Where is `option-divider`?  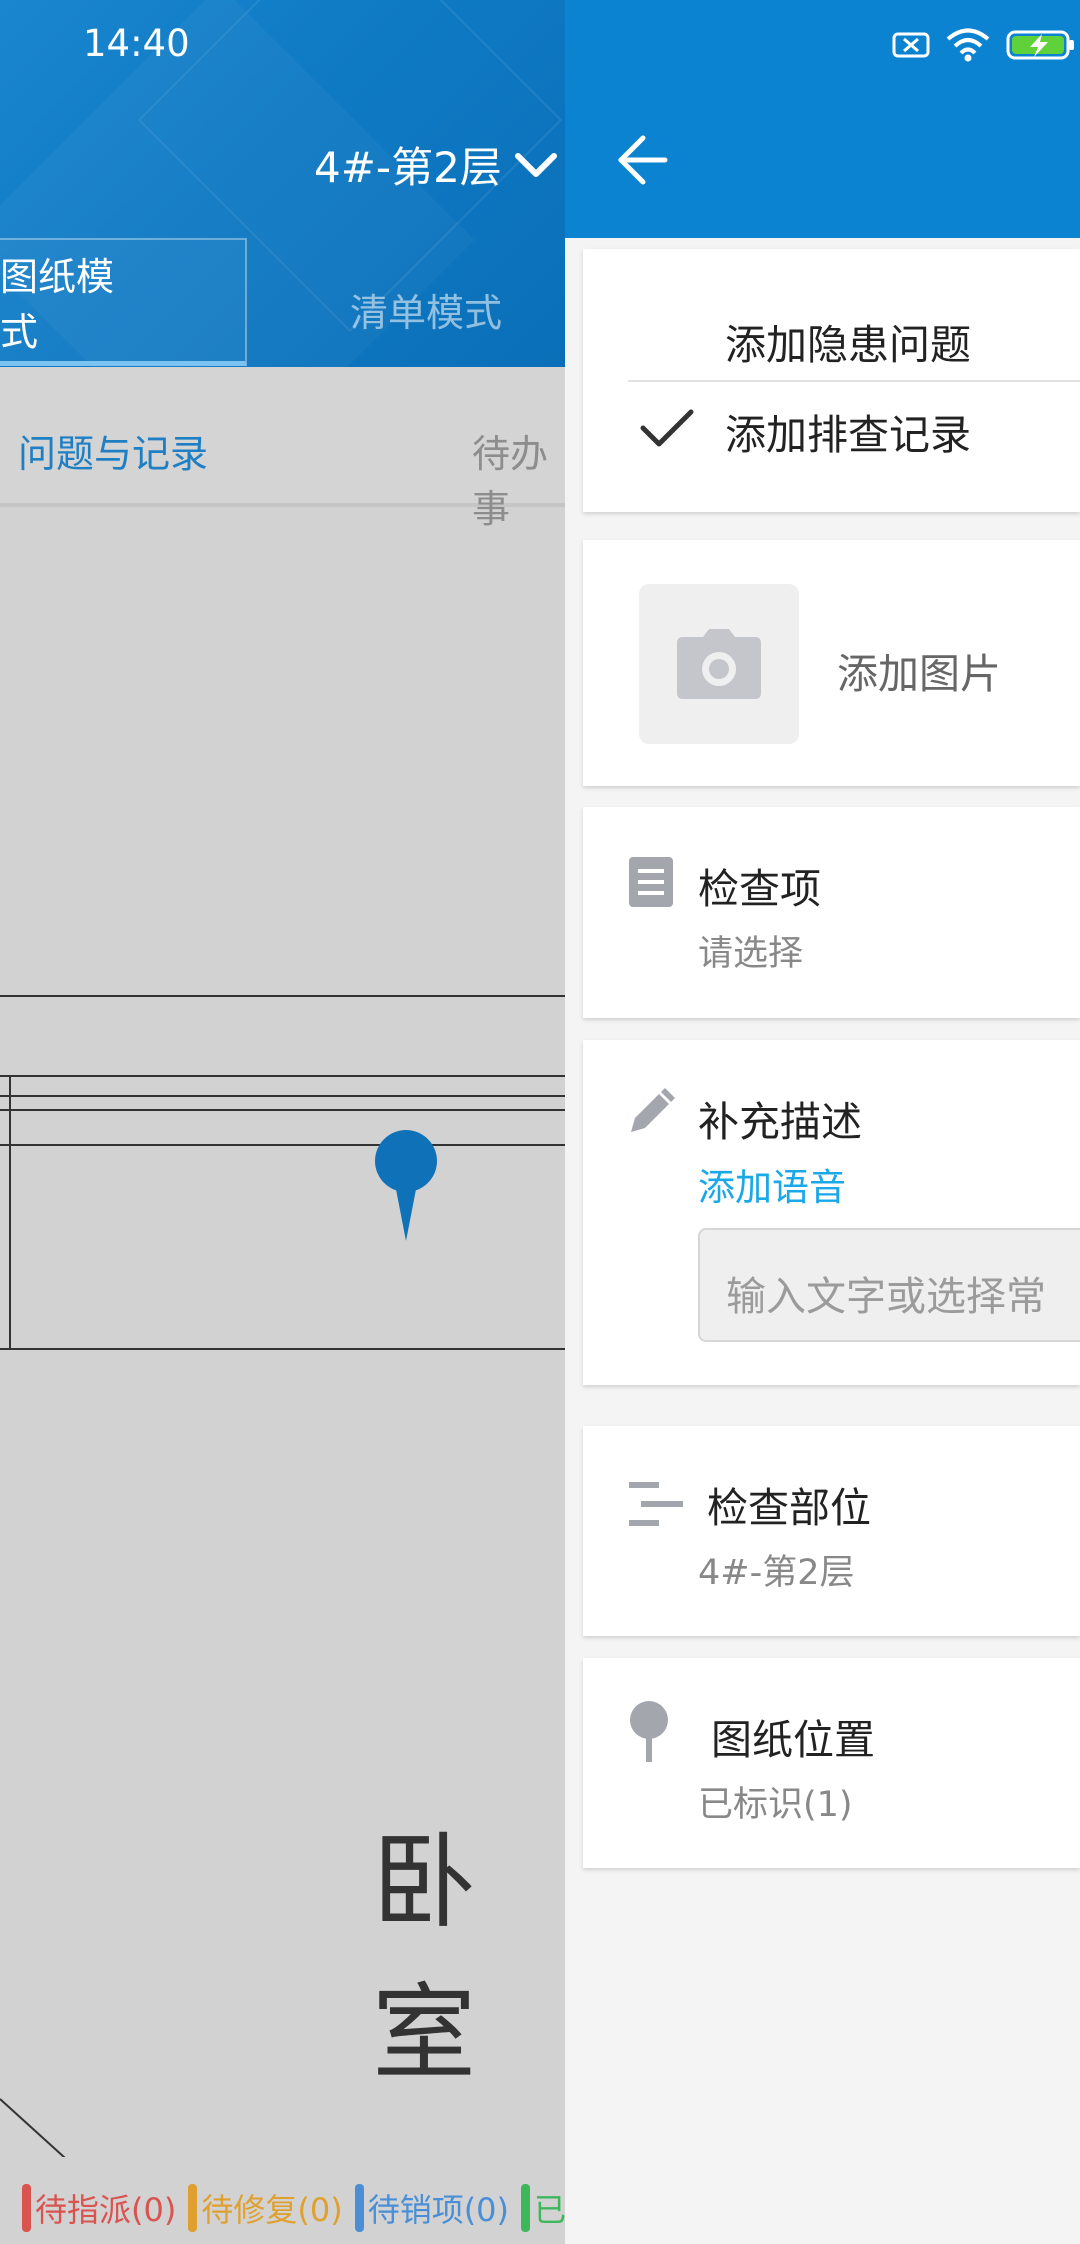
option-divider is located at coordinates (854, 381).